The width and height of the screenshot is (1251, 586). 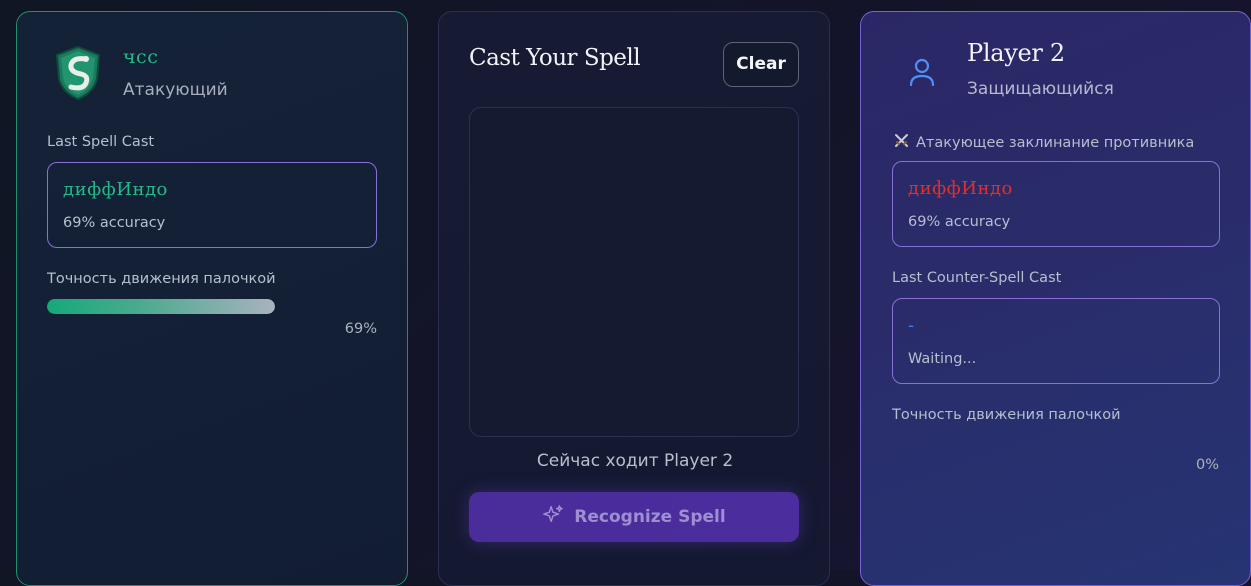 What do you see at coordinates (115, 189) in the screenshot?
I see `last-spell-name: диффИндо` at bounding box center [115, 189].